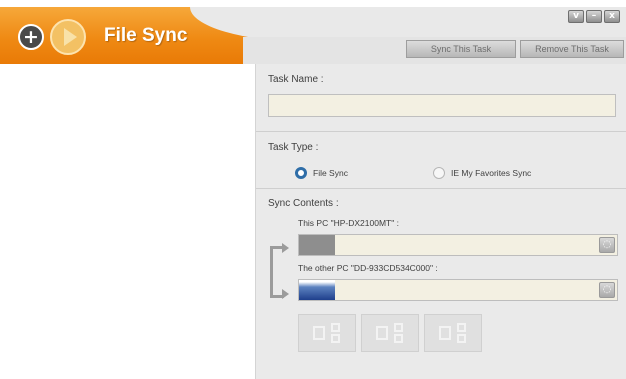  What do you see at coordinates (458, 290) in the screenshot?
I see `other-pc-path-field: ◌` at bounding box center [458, 290].